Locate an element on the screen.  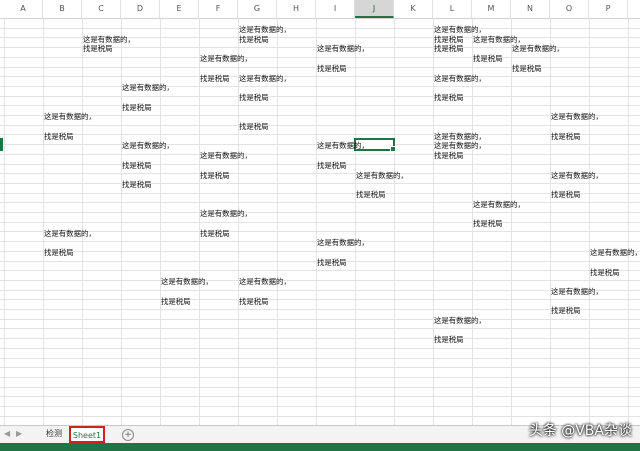
column-header-k: K is located at coordinates (413, 9).